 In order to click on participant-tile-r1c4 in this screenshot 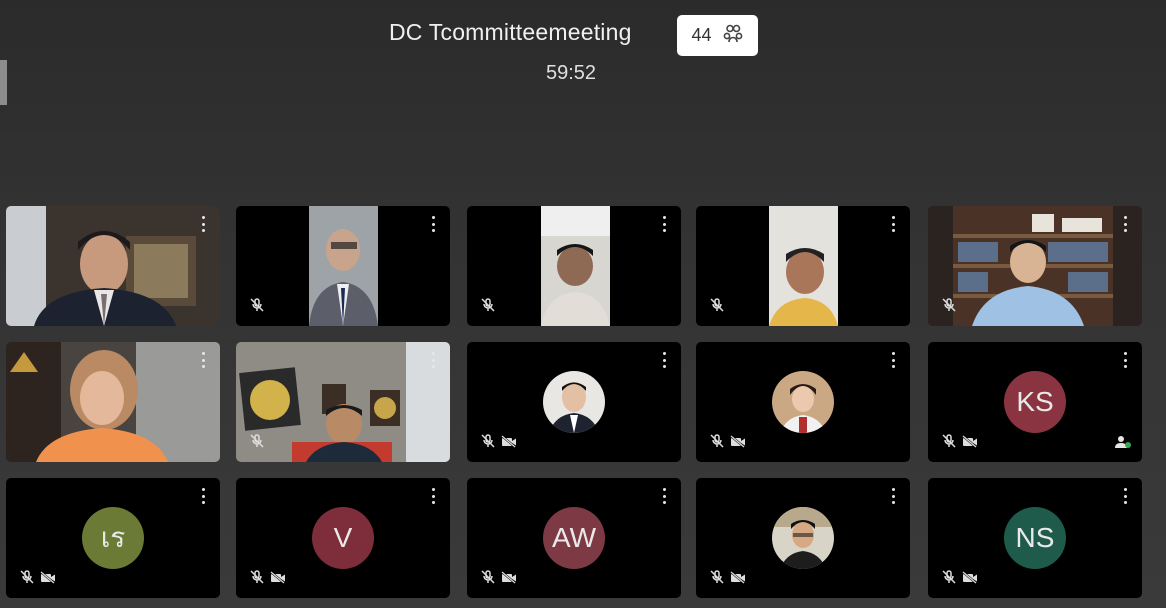, I will do `click(803, 266)`.